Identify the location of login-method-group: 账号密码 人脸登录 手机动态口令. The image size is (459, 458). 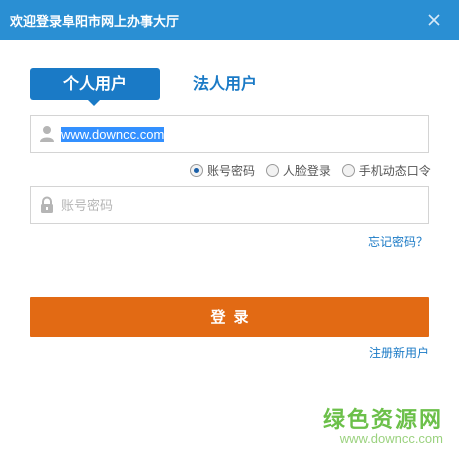
(314, 171).